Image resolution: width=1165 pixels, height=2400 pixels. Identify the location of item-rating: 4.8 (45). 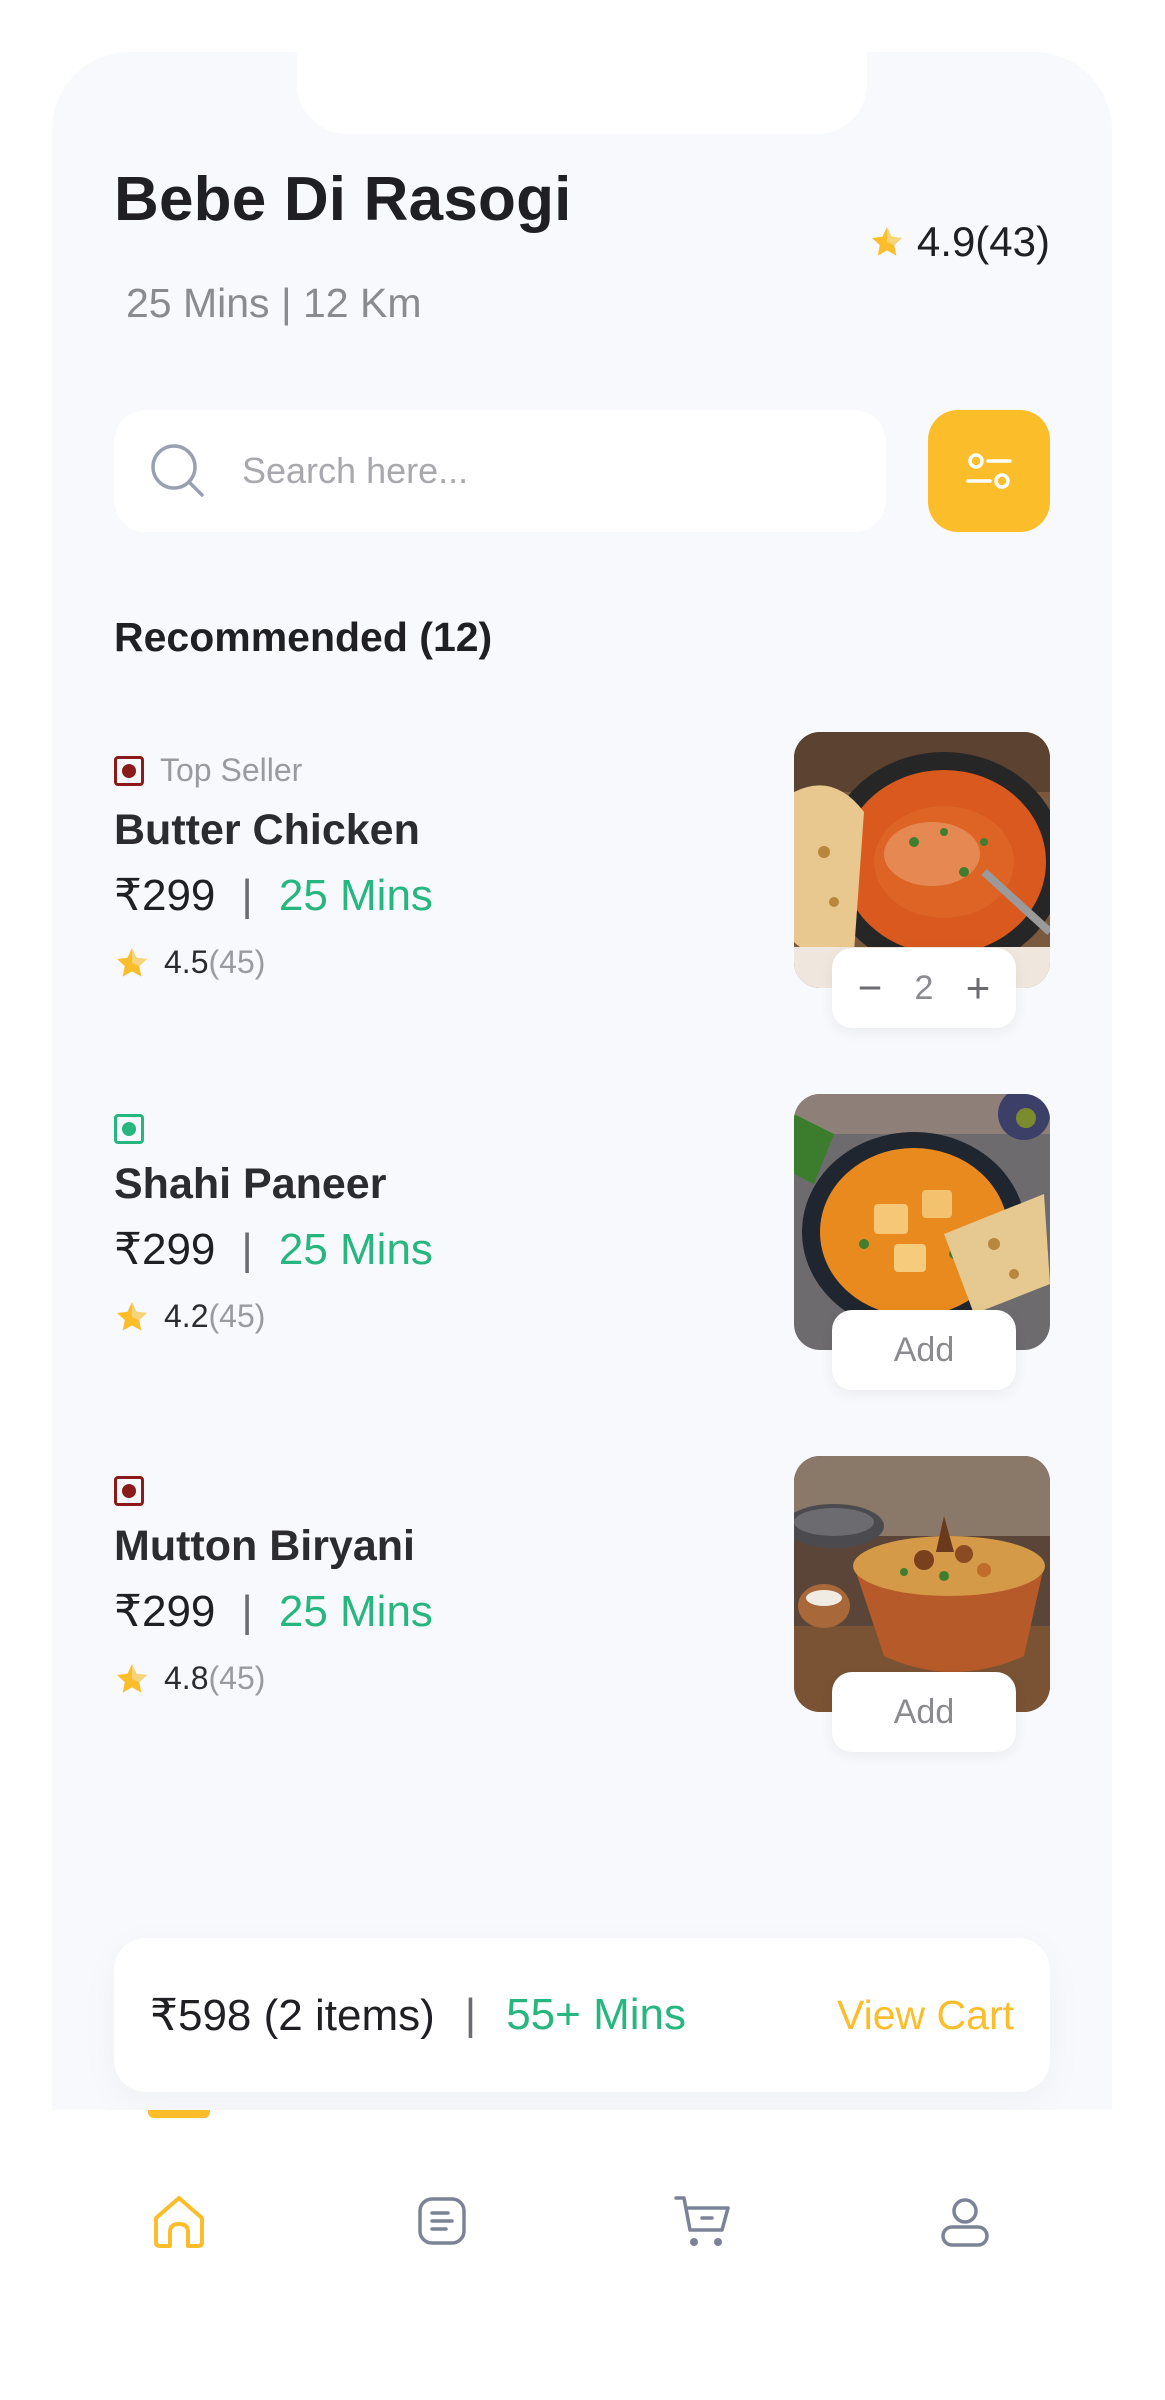
(189, 1678).